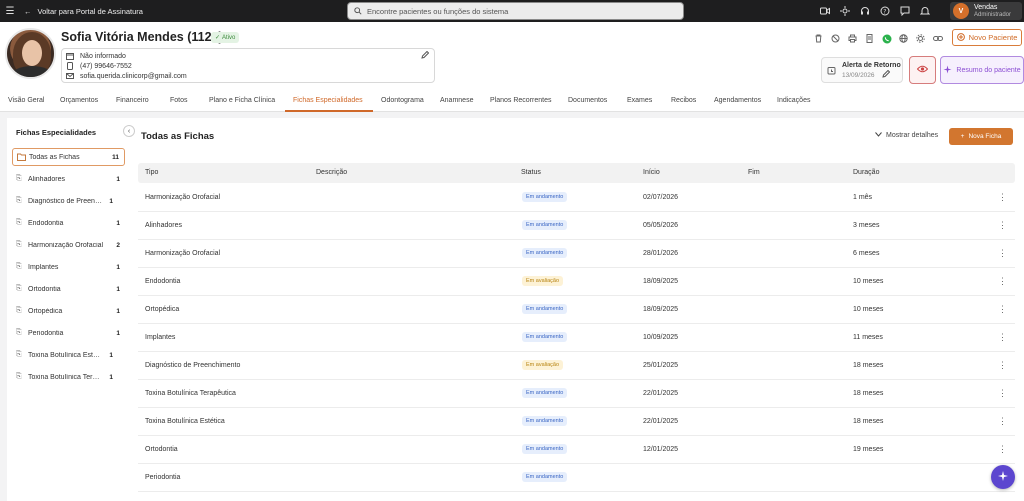  Describe the element at coordinates (83, 11) in the screenshot. I see `back-to-portal-link: ← Voltar para Portal de Assinatura` at that location.